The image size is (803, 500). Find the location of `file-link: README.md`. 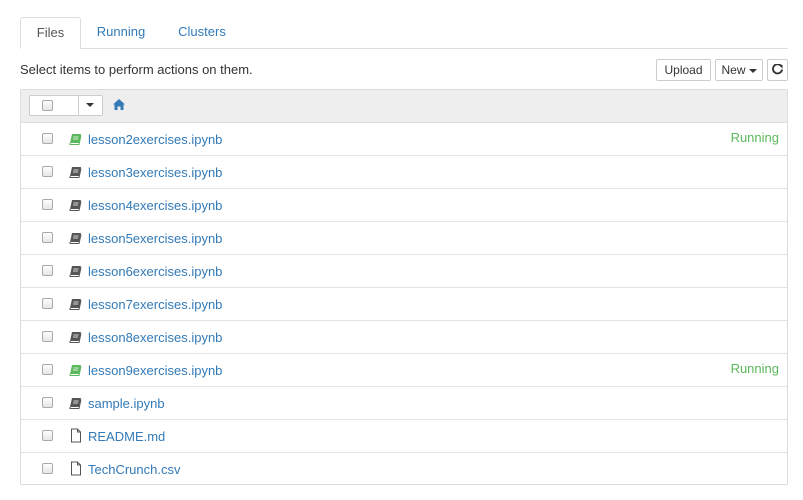

file-link: README.md is located at coordinates (126, 436).